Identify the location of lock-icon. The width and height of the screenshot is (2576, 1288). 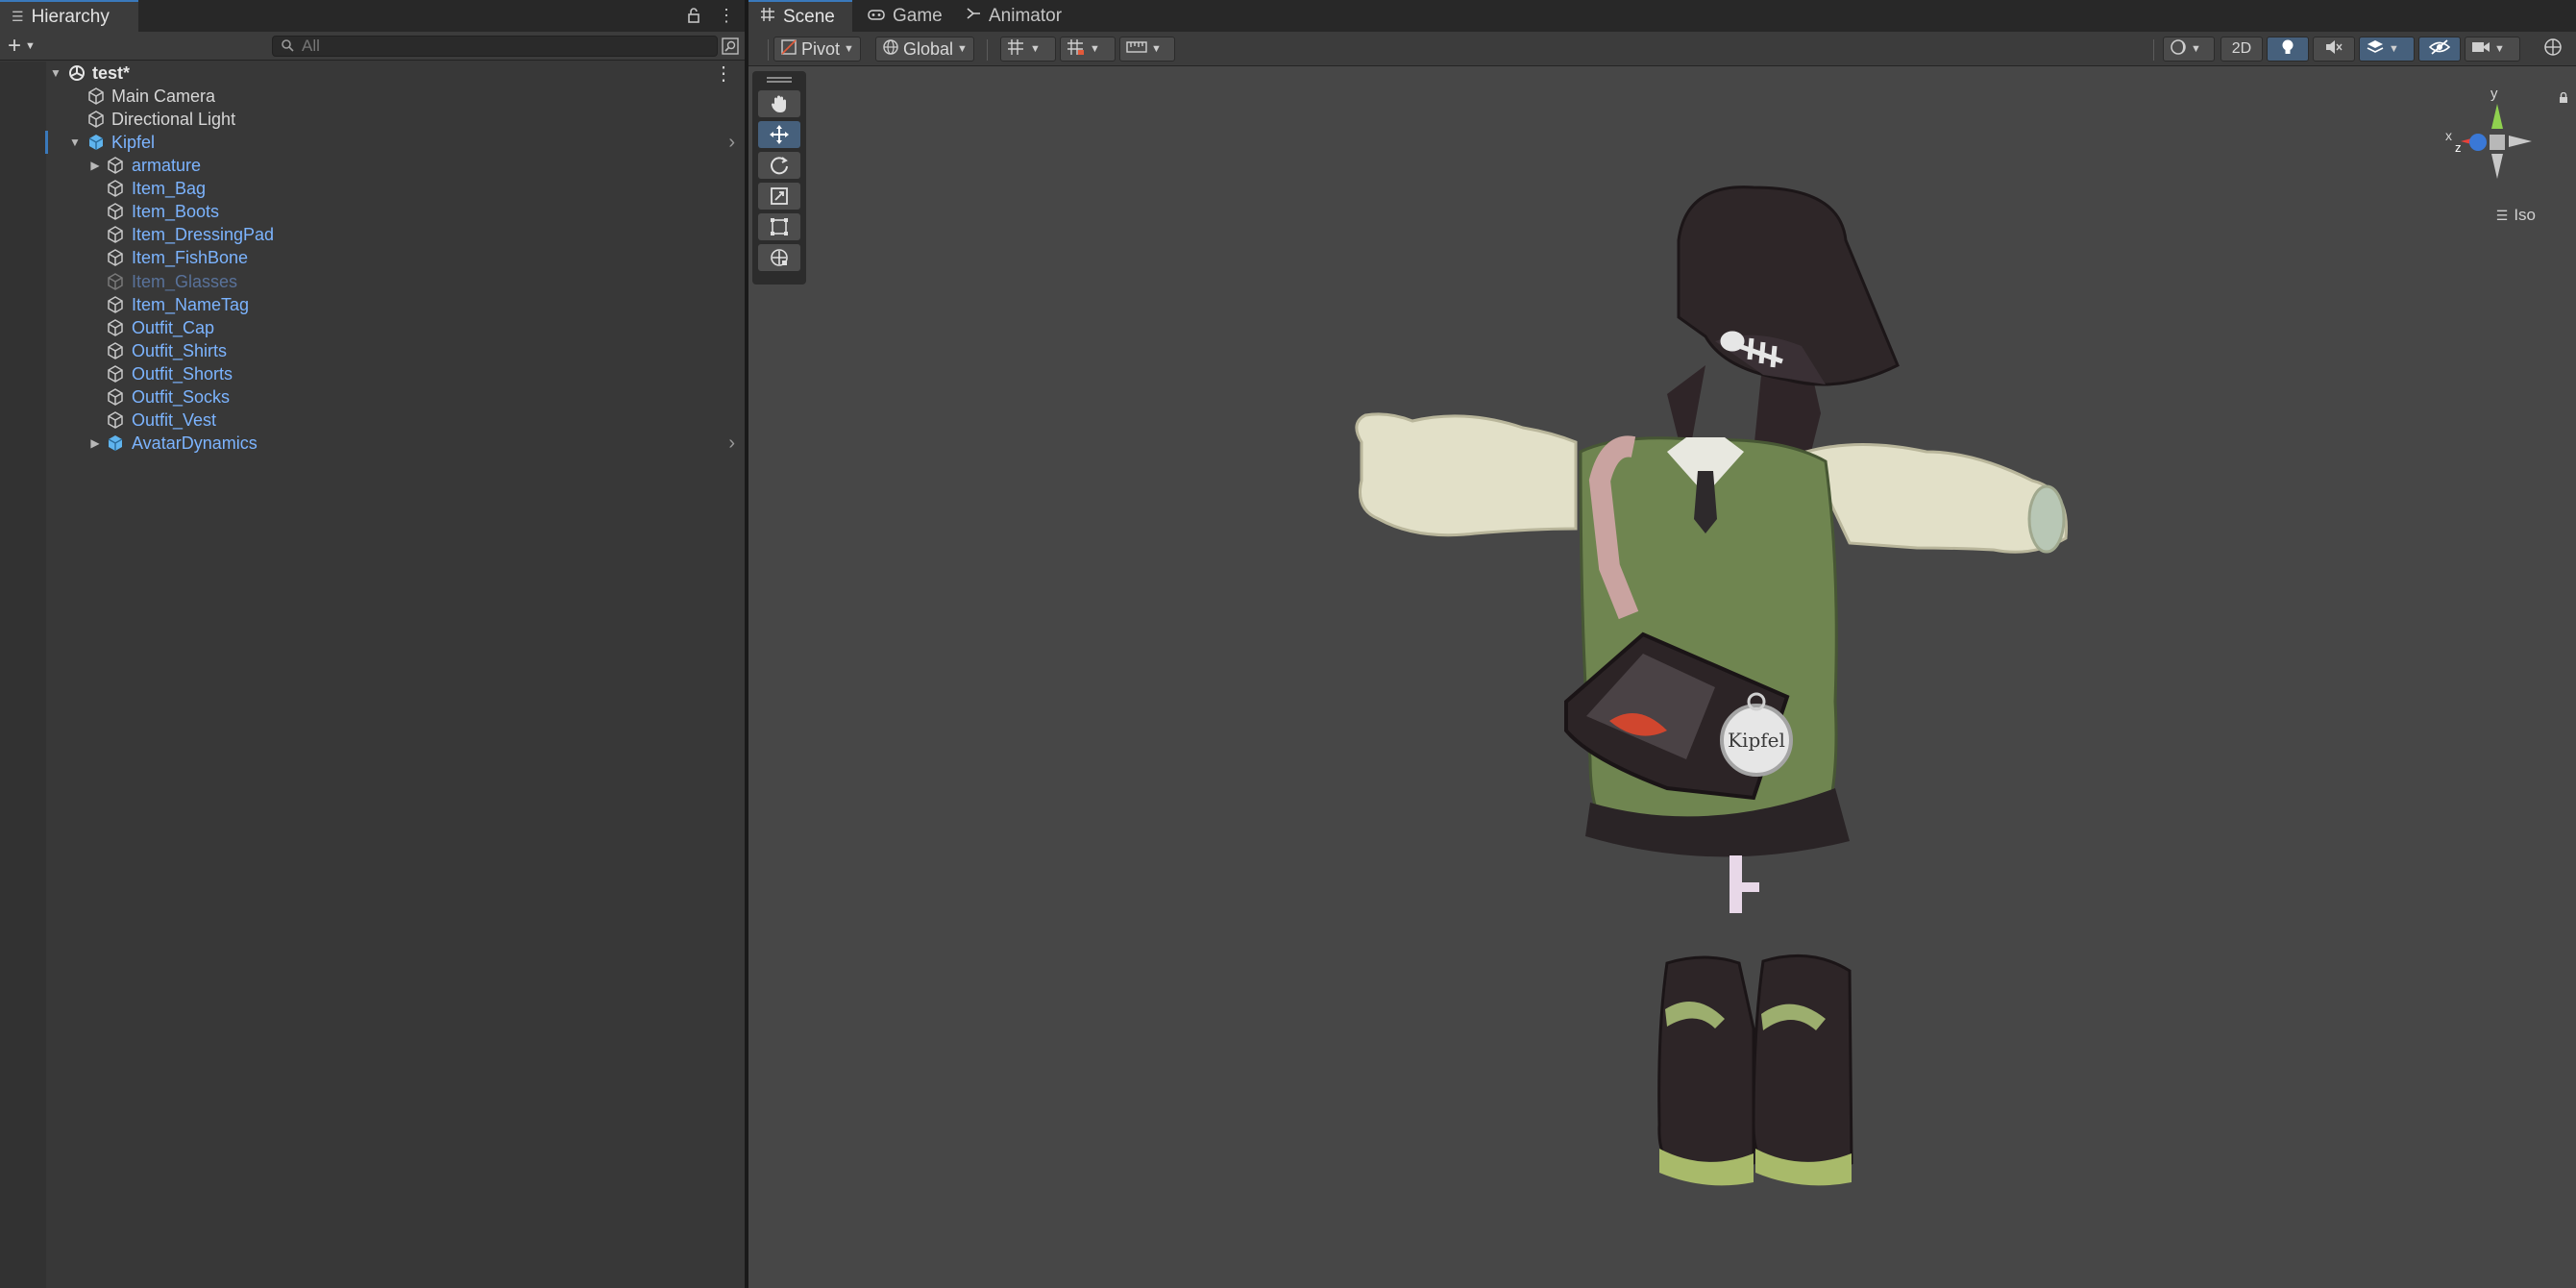
(693, 16).